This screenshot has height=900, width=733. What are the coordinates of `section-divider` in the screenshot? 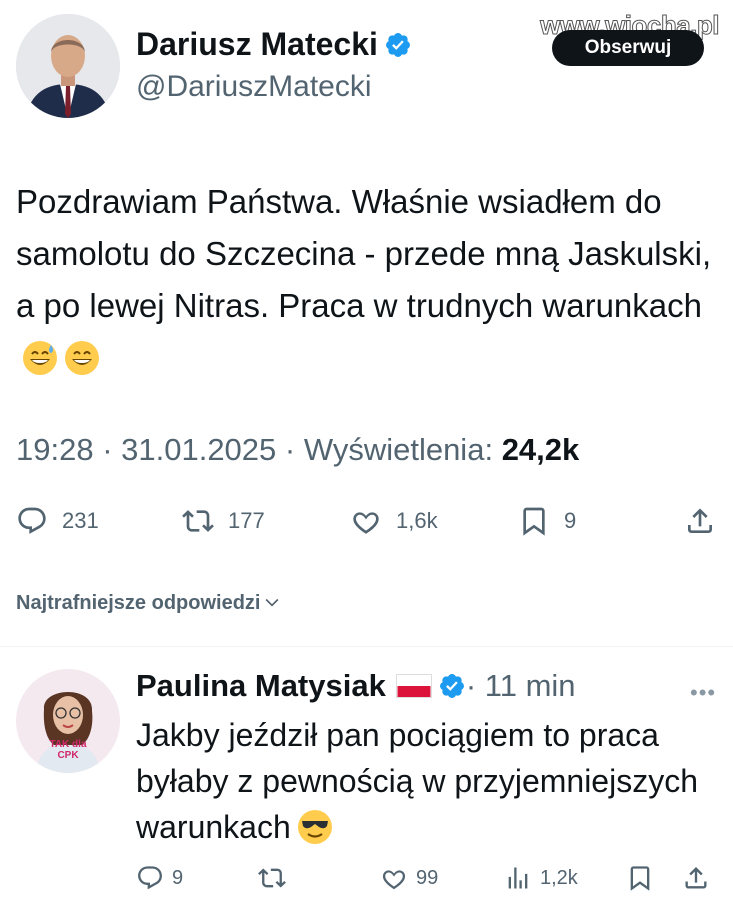 It's located at (366, 646).